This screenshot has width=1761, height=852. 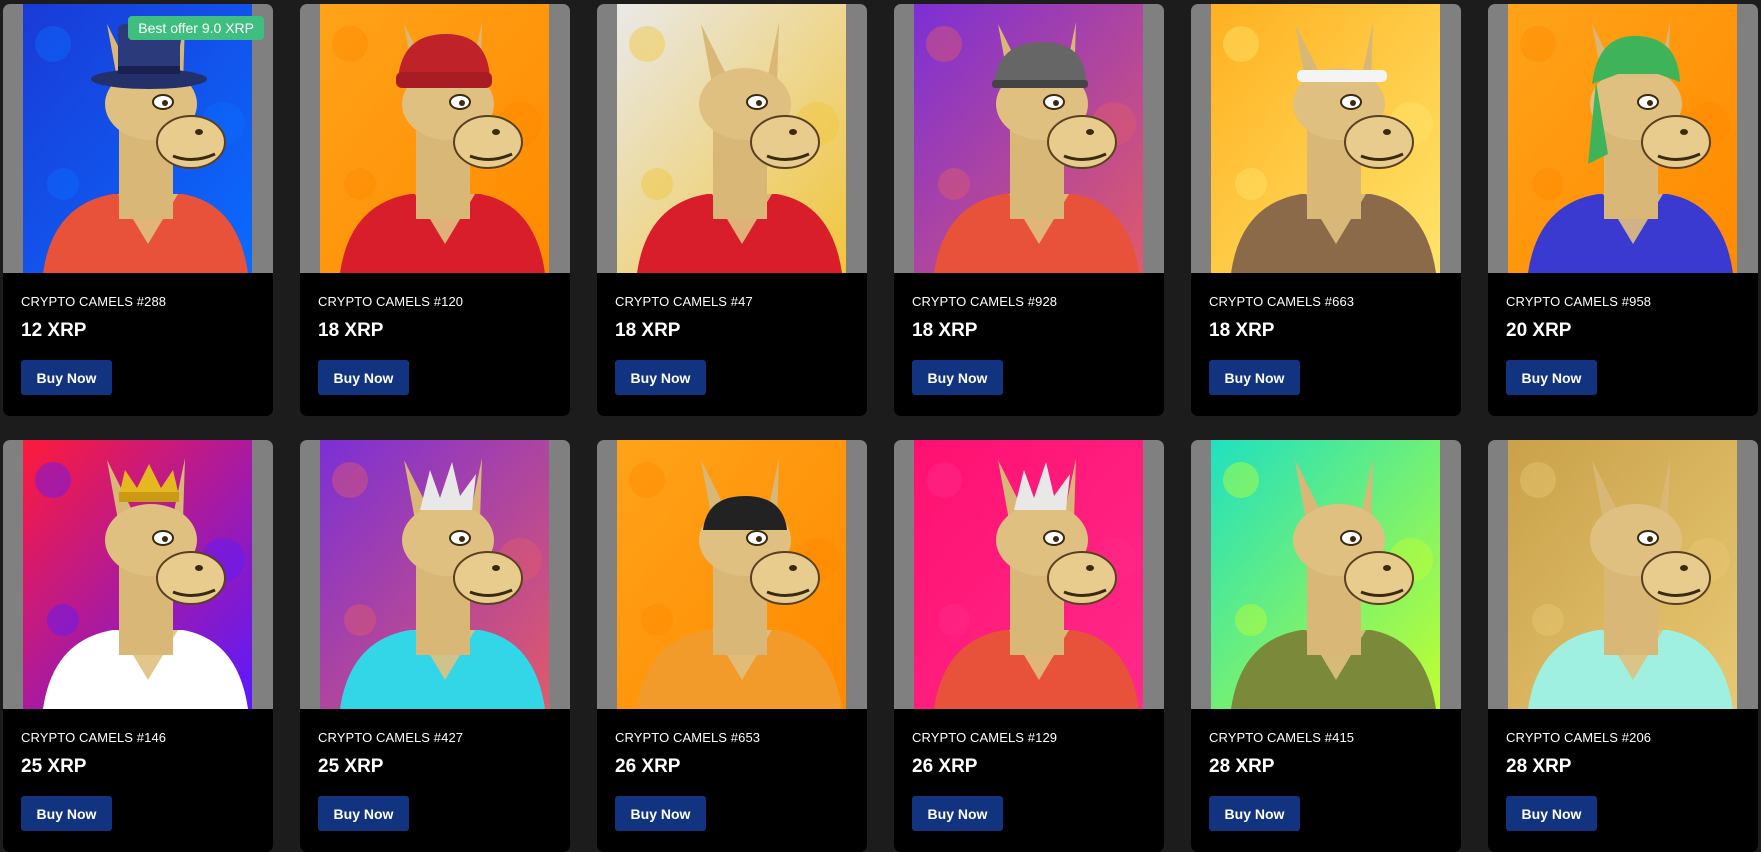 What do you see at coordinates (1282, 737) in the screenshot?
I see `nft-title: CRYPTO CAMELS #415` at bounding box center [1282, 737].